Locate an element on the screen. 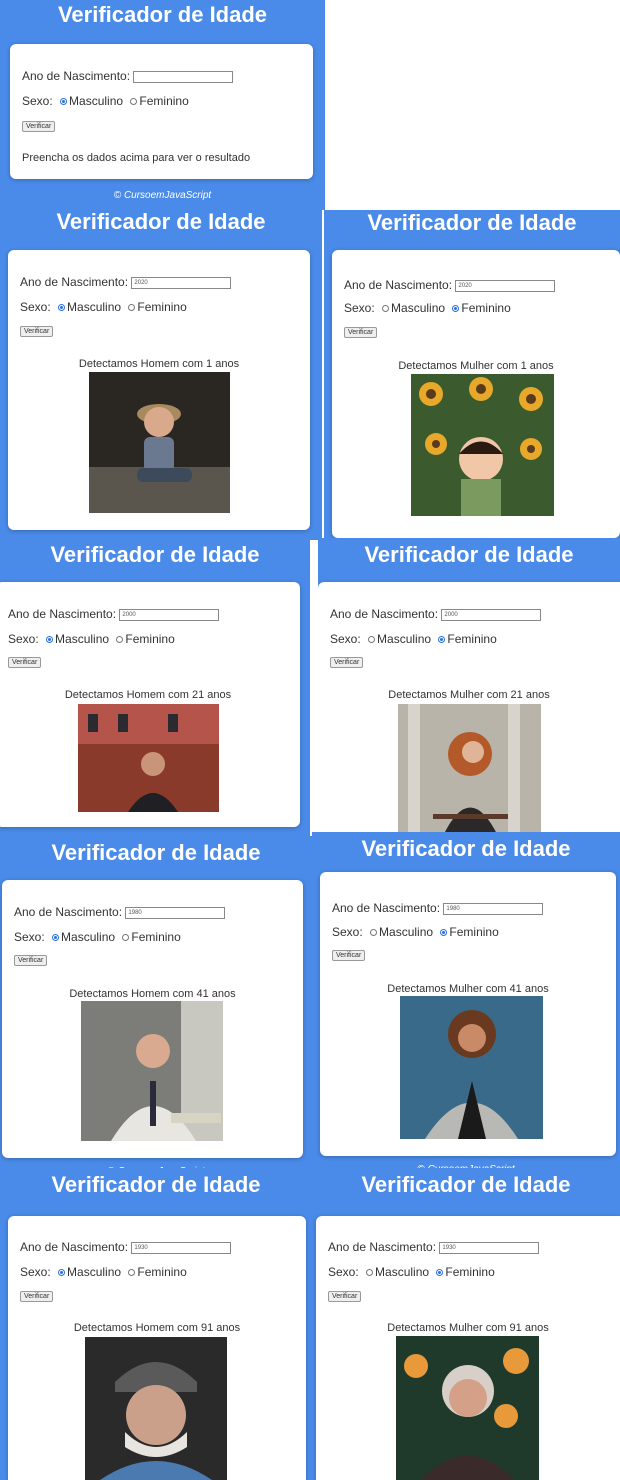 The height and width of the screenshot is (1480, 620). old-man-photo is located at coordinates (156, 1408).